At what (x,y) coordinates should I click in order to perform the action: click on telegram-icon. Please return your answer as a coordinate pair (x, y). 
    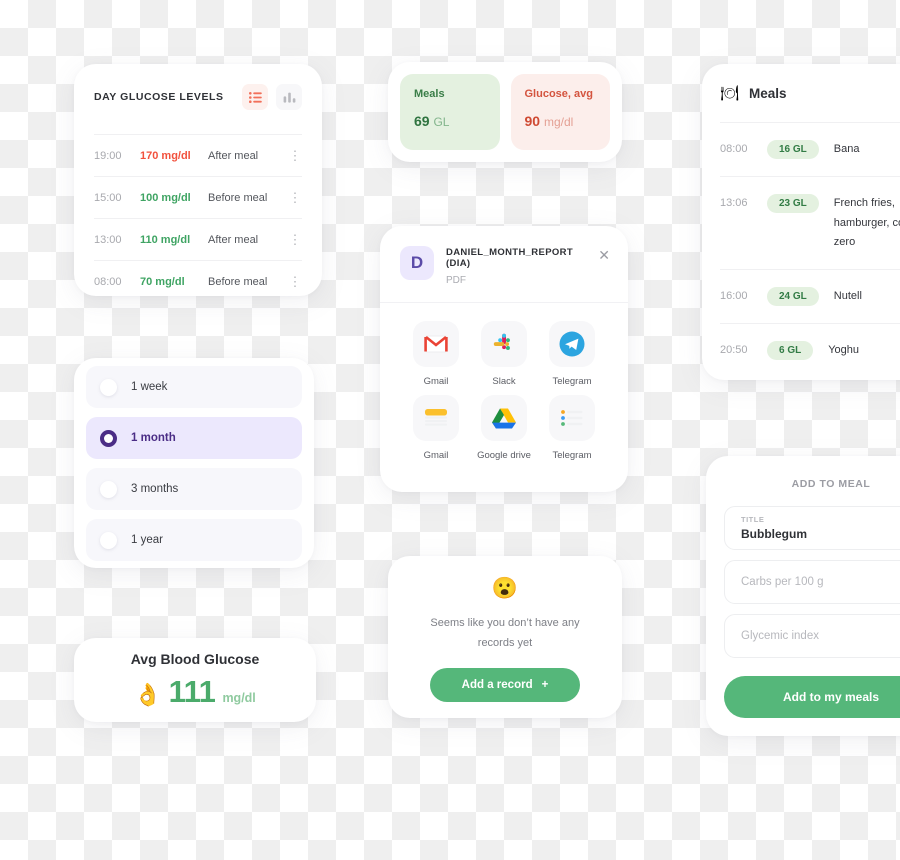
    Looking at the image, I should click on (572, 344).